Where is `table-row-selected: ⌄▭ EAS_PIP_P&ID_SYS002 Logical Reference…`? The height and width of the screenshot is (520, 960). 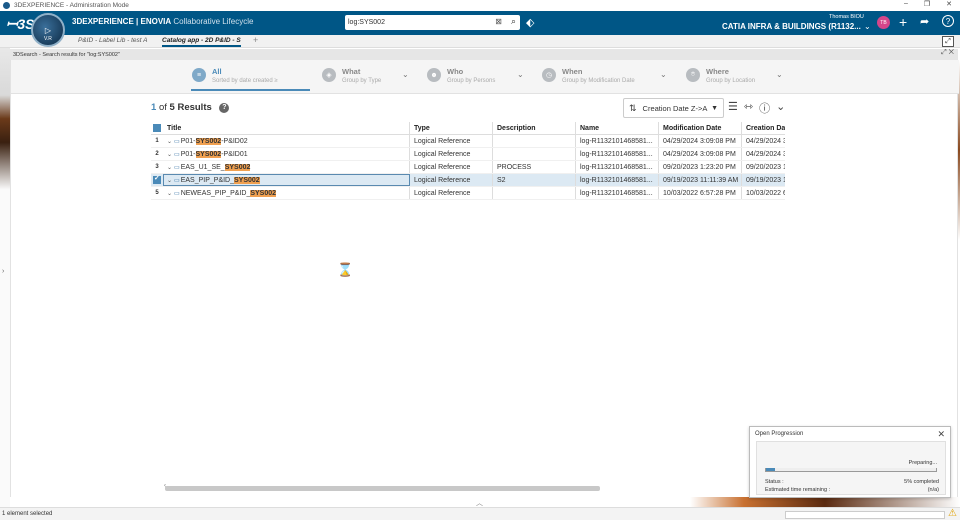 table-row-selected: ⌄▭ EAS_PIP_P&ID_SYS002 Logical Reference… is located at coordinates (468, 180).